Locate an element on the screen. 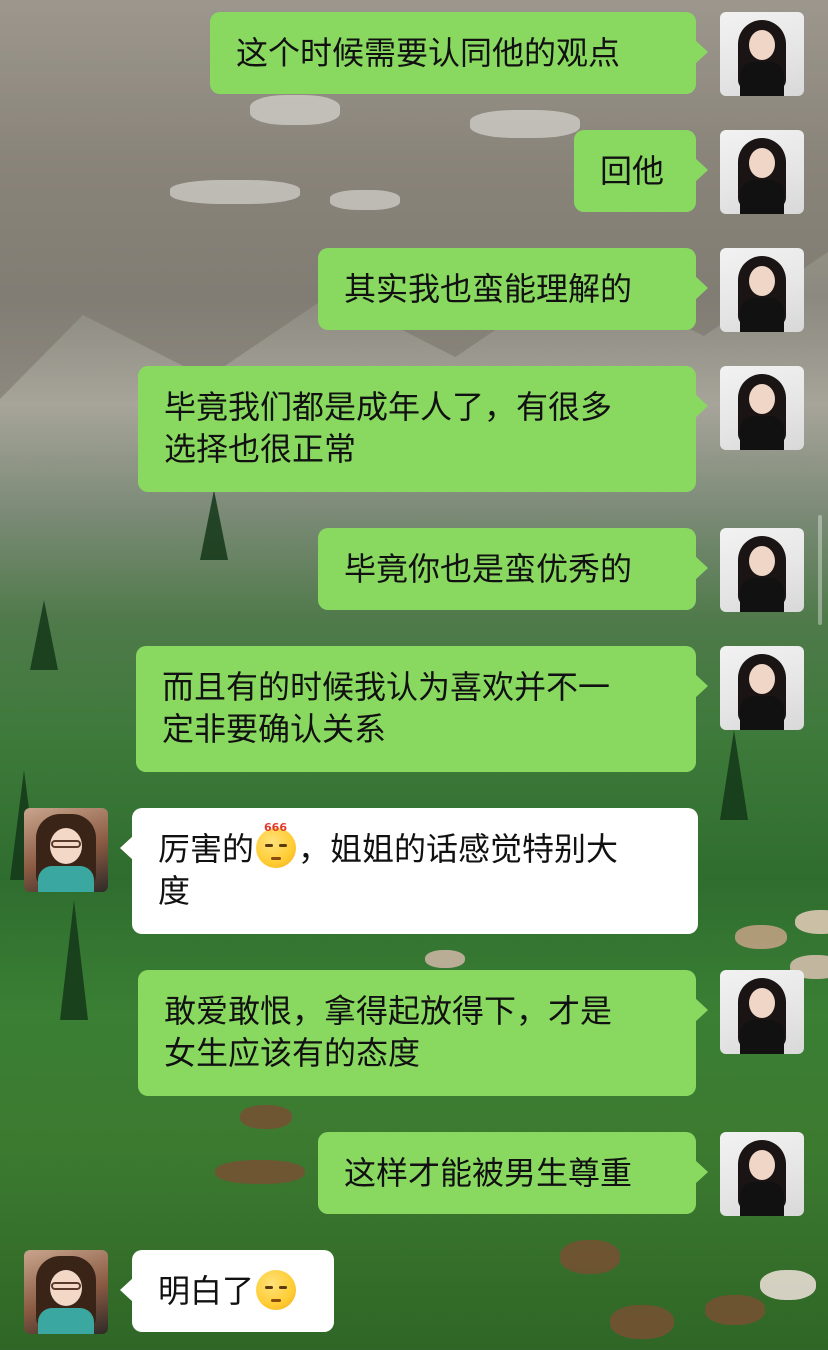 The width and height of the screenshot is (828, 1350). contact-message-bubble: 明白了 is located at coordinates (227, 1291).